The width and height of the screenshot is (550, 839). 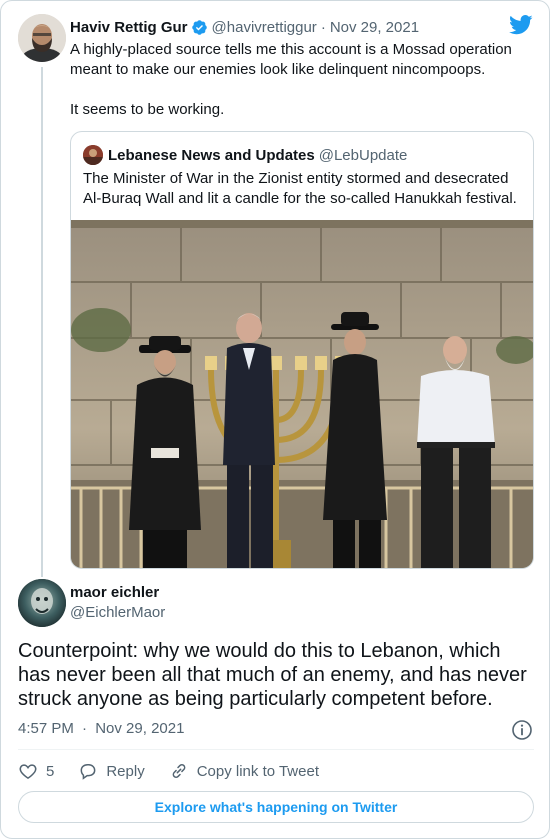 What do you see at coordinates (363, 155) in the screenshot?
I see `quoted-author-handle: @LebUpdate` at bounding box center [363, 155].